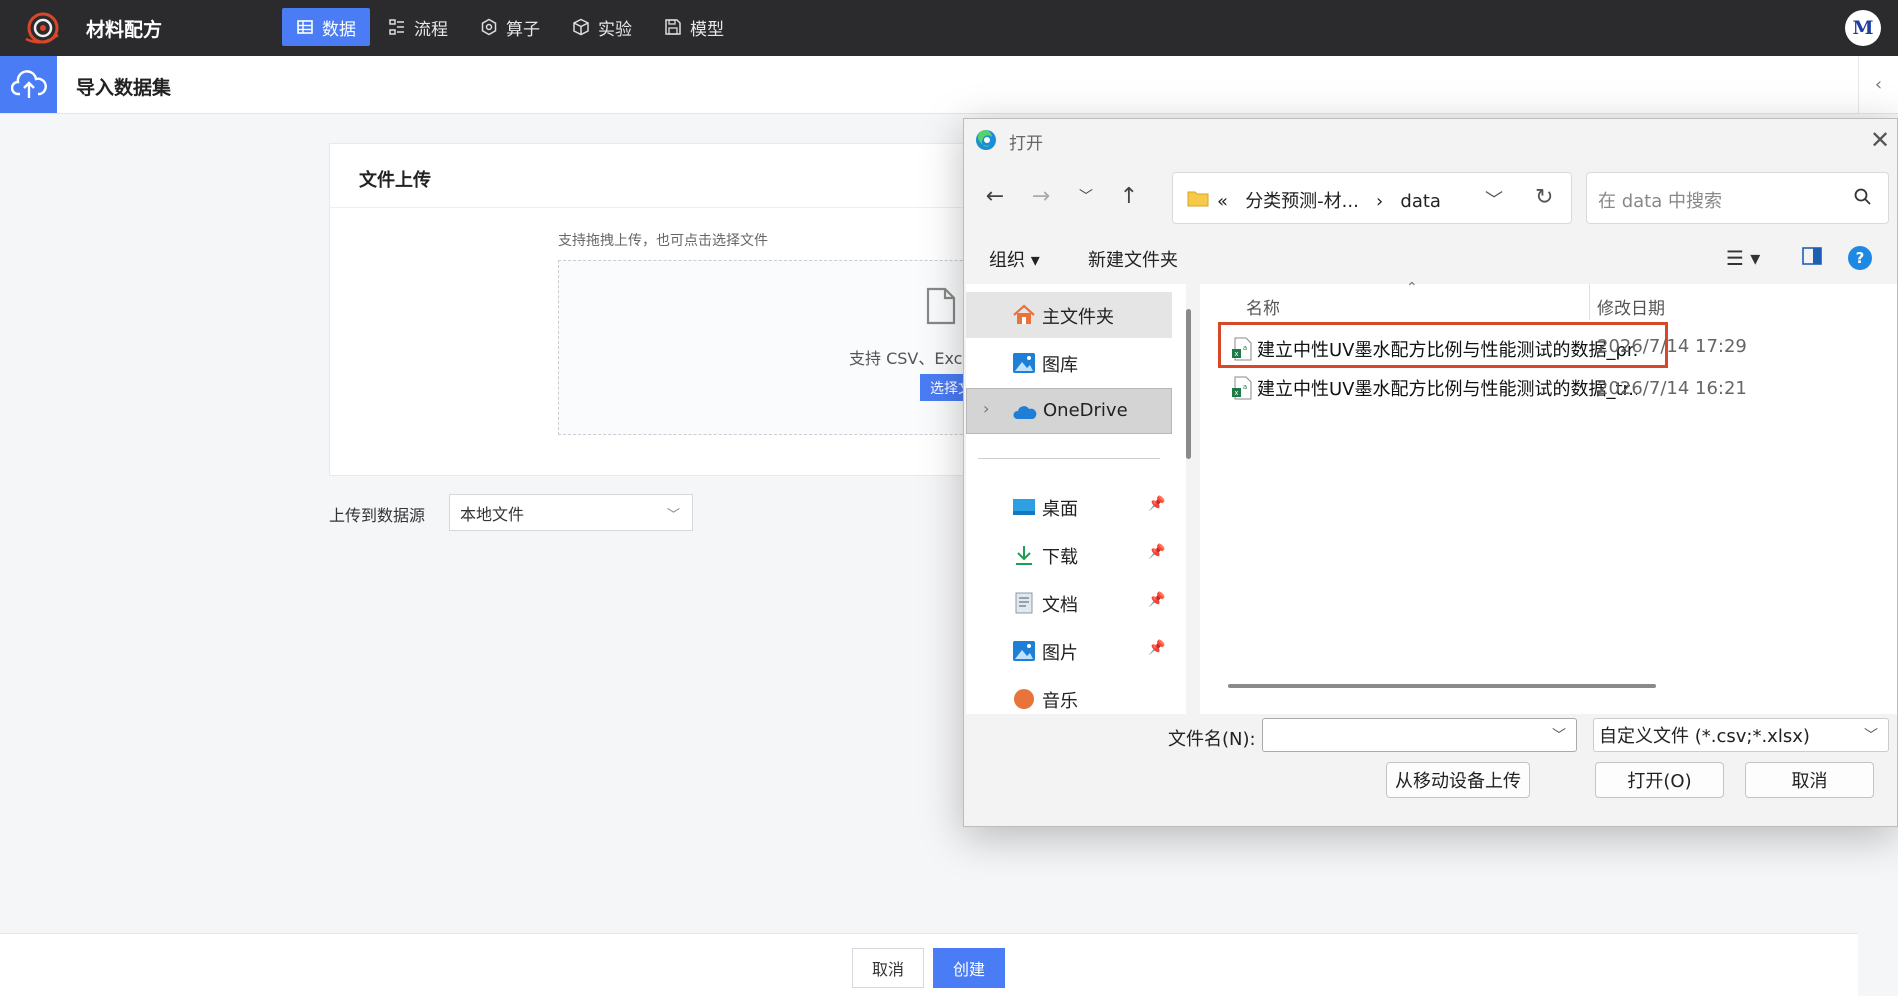 The image size is (1898, 996). I want to click on nav-operator: 算子, so click(510, 27).